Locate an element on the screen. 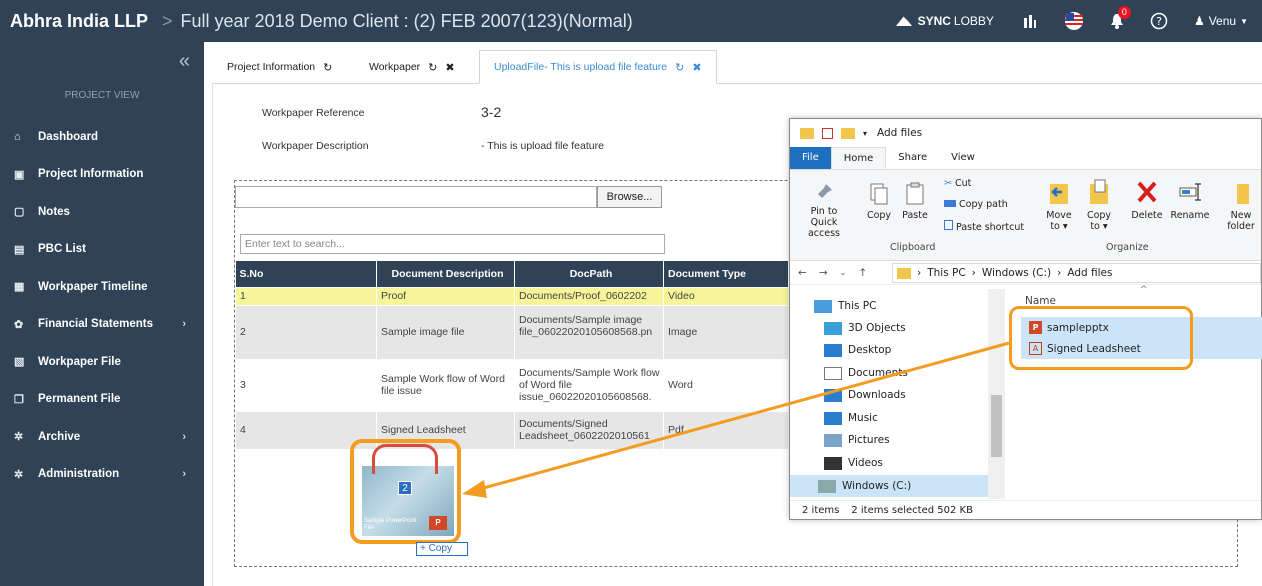 The width and height of the screenshot is (1262, 586). notification-bell-icon: 0 is located at coordinates (1120, 18).